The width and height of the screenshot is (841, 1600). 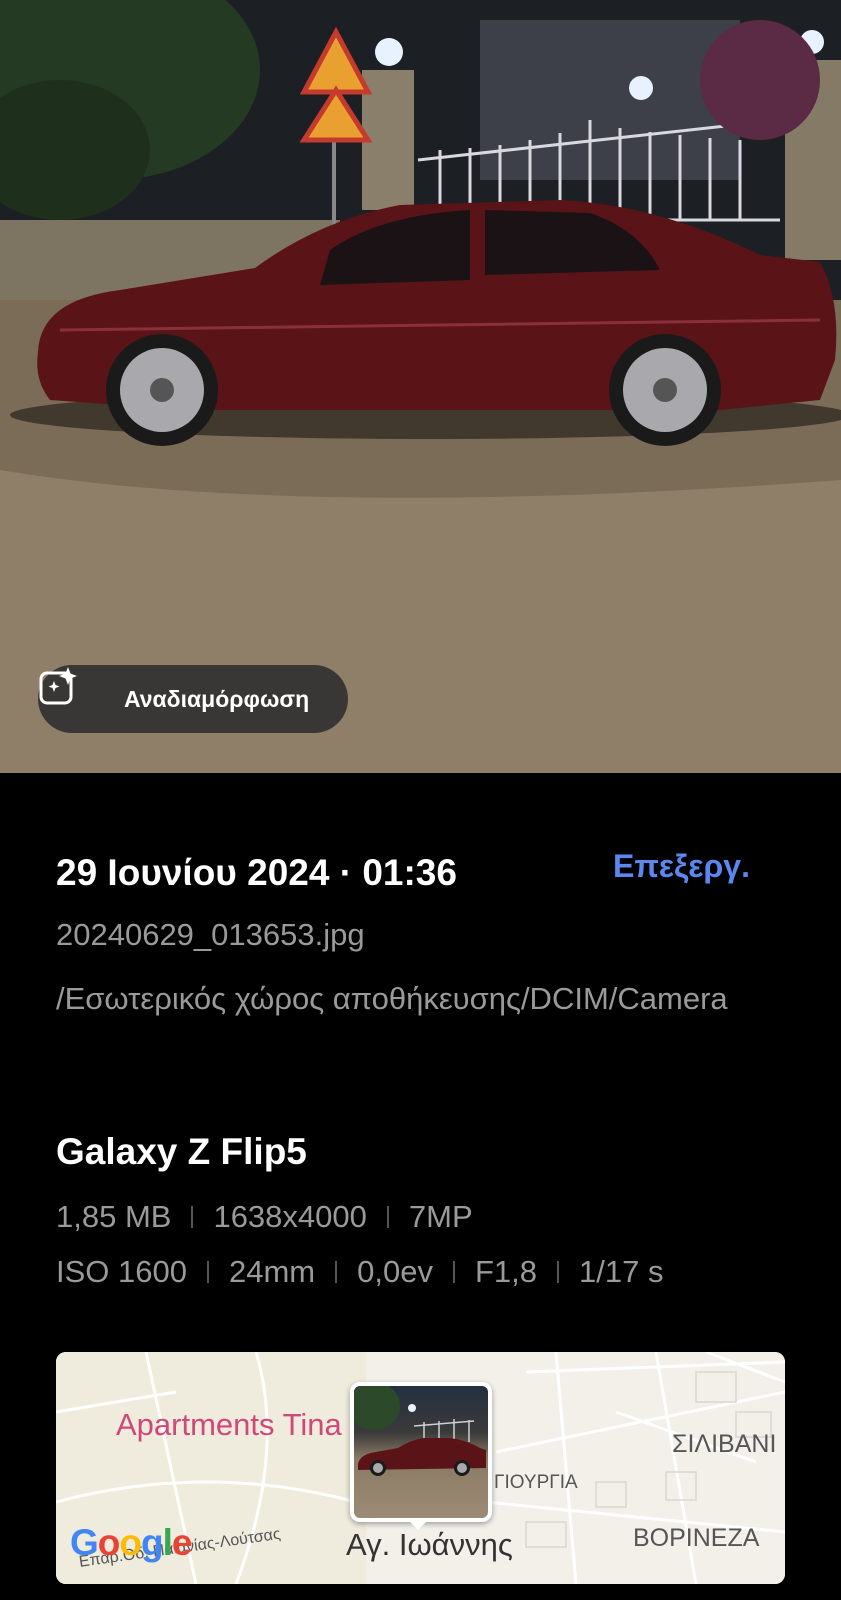 What do you see at coordinates (84, 1542) in the screenshot?
I see `google-logo-letter: G` at bounding box center [84, 1542].